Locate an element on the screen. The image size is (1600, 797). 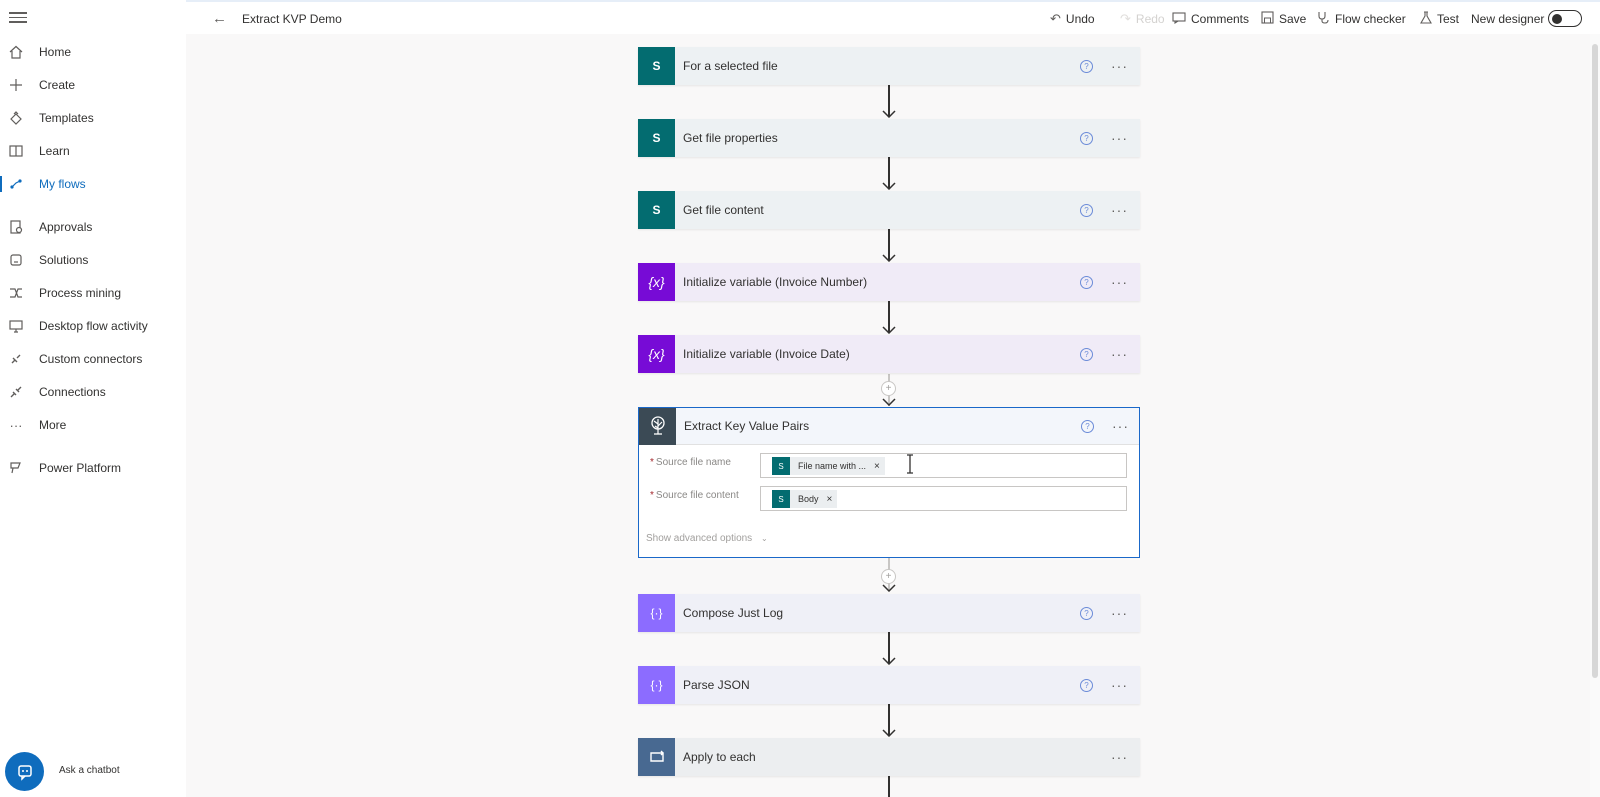
chatbot-button is located at coordinates (24, 771).